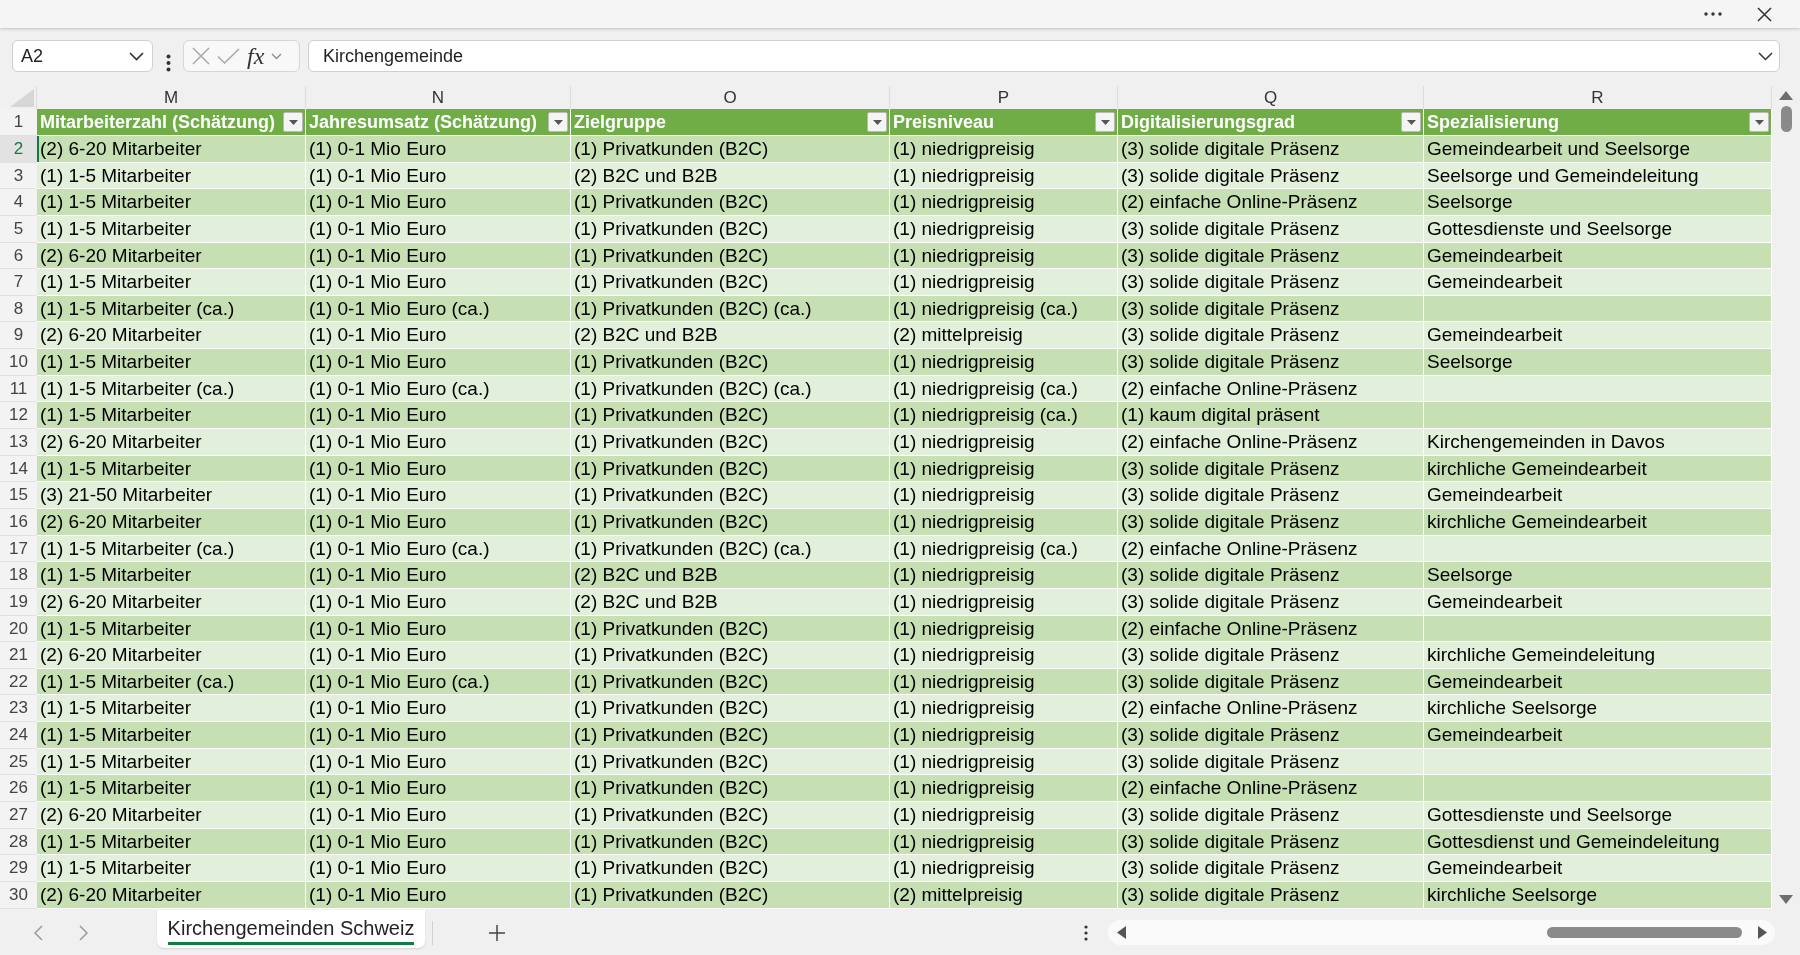  Describe the element at coordinates (291, 929) in the screenshot. I see `sheet-tab: Kirchengemeinden Schweiz` at that location.